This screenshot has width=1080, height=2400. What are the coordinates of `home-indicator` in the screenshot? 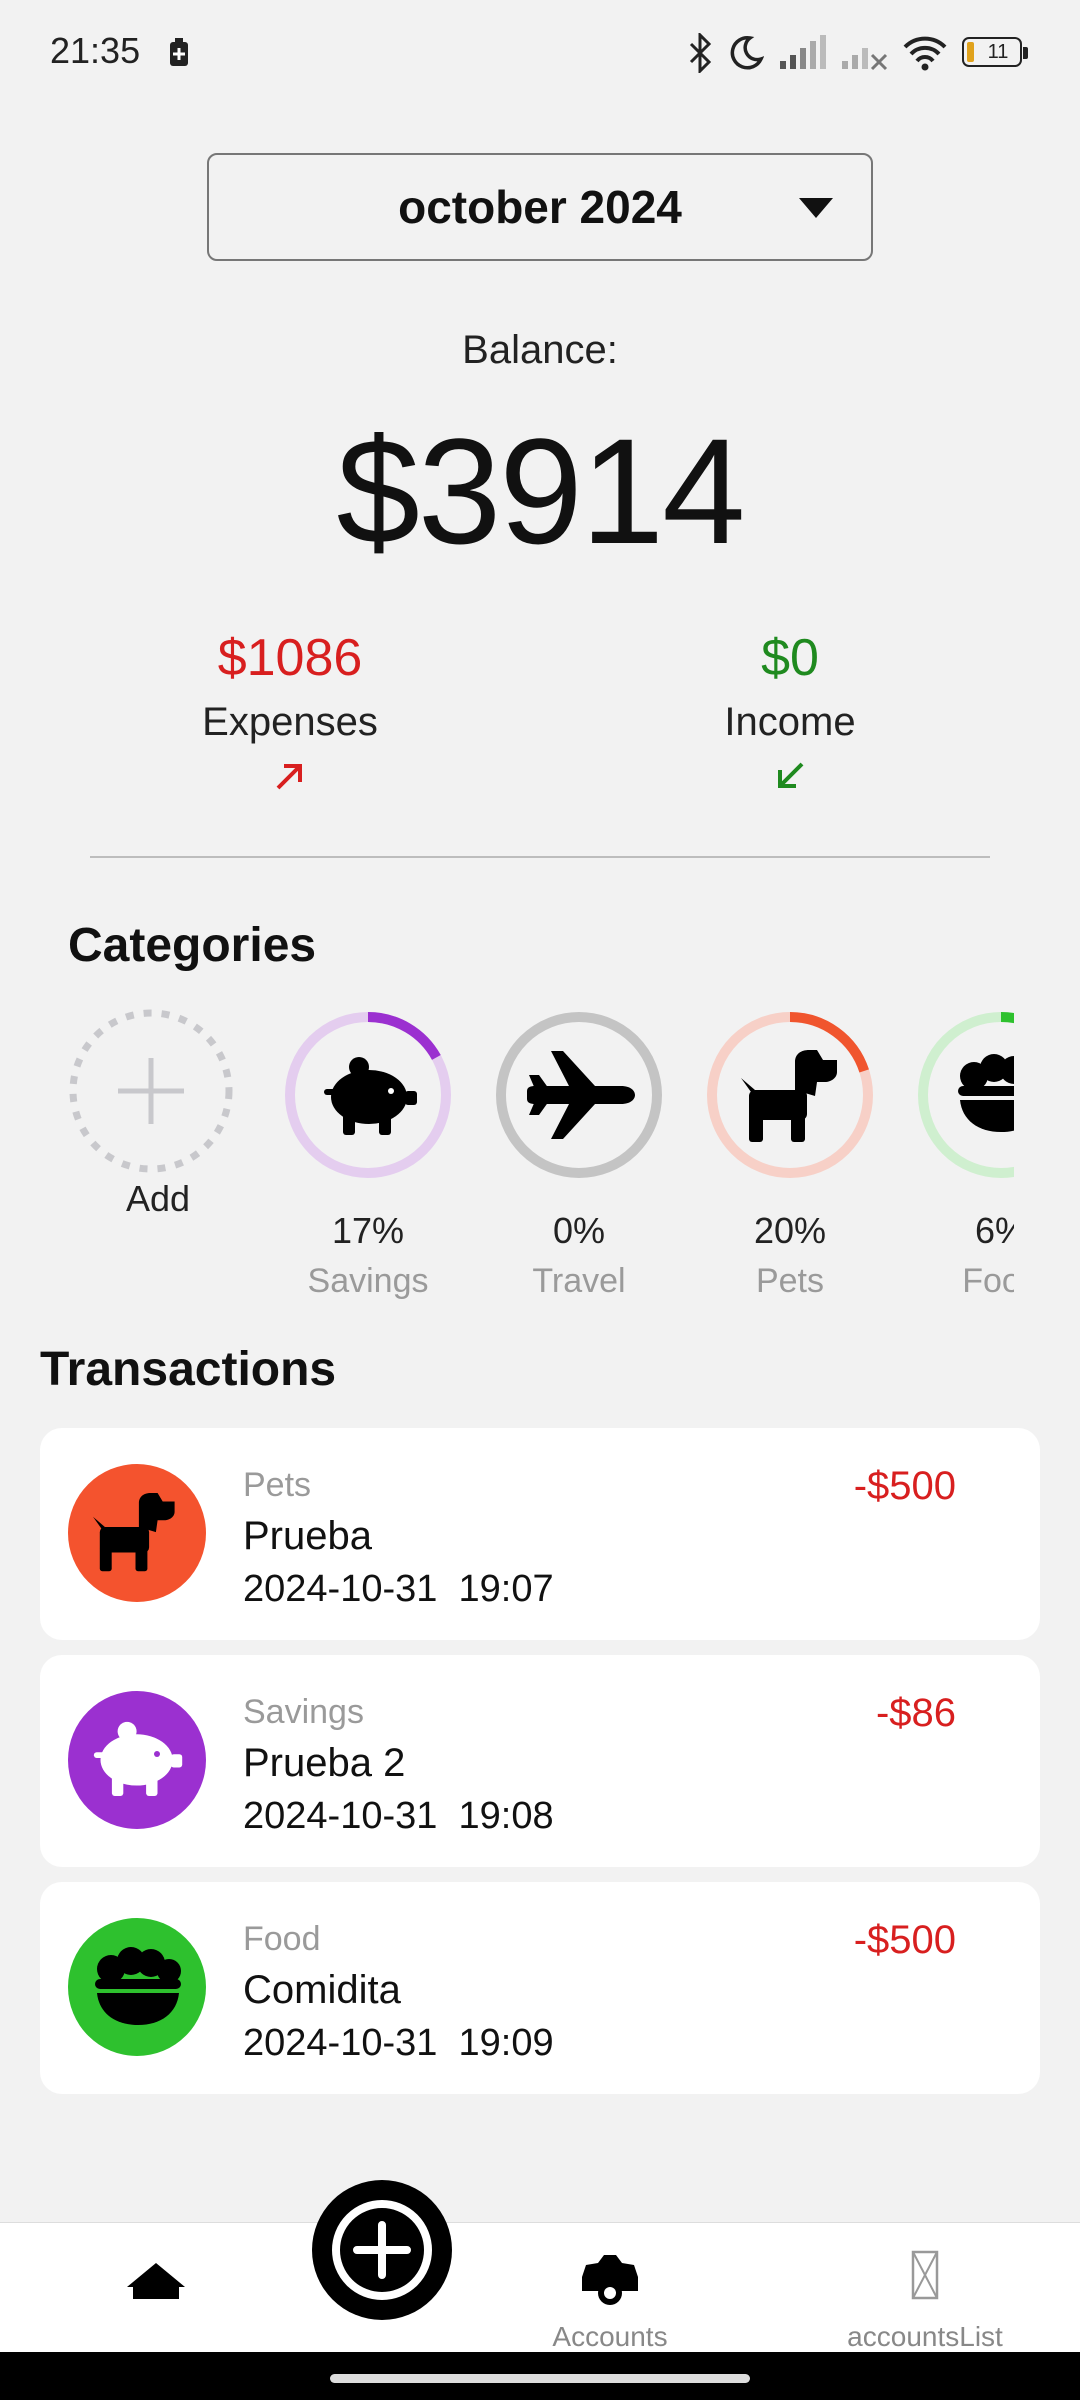 It's located at (540, 2378).